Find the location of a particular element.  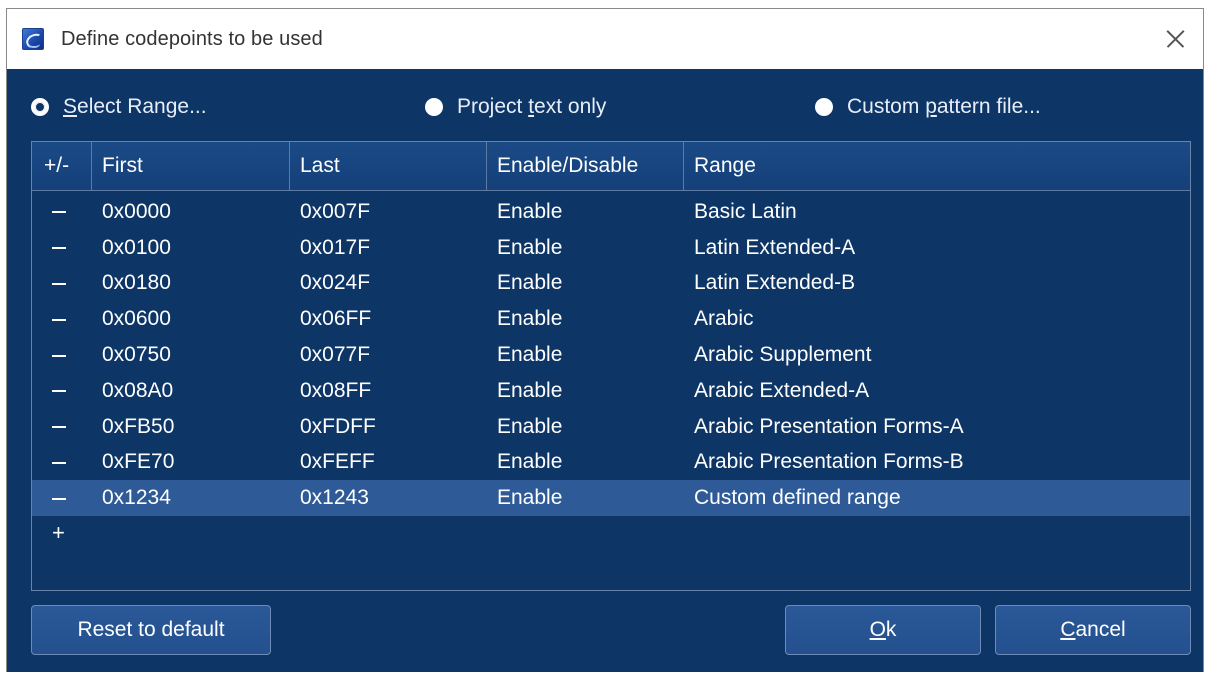

radio-project-text-only: Project text only is located at coordinates (515, 107).